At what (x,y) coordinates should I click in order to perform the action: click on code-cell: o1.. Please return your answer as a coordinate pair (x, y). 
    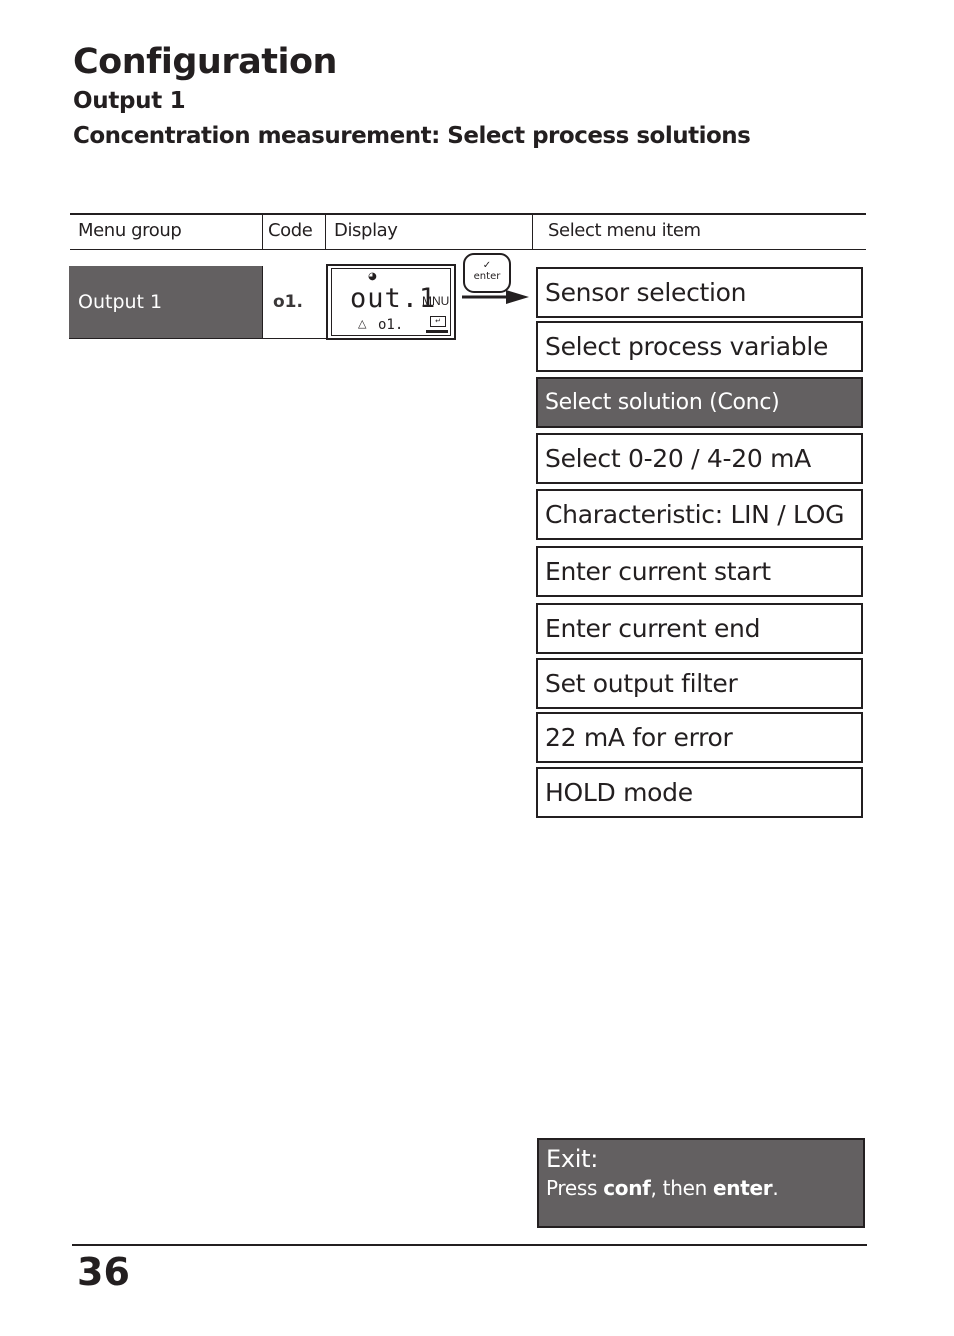
    Looking at the image, I should click on (294, 302).